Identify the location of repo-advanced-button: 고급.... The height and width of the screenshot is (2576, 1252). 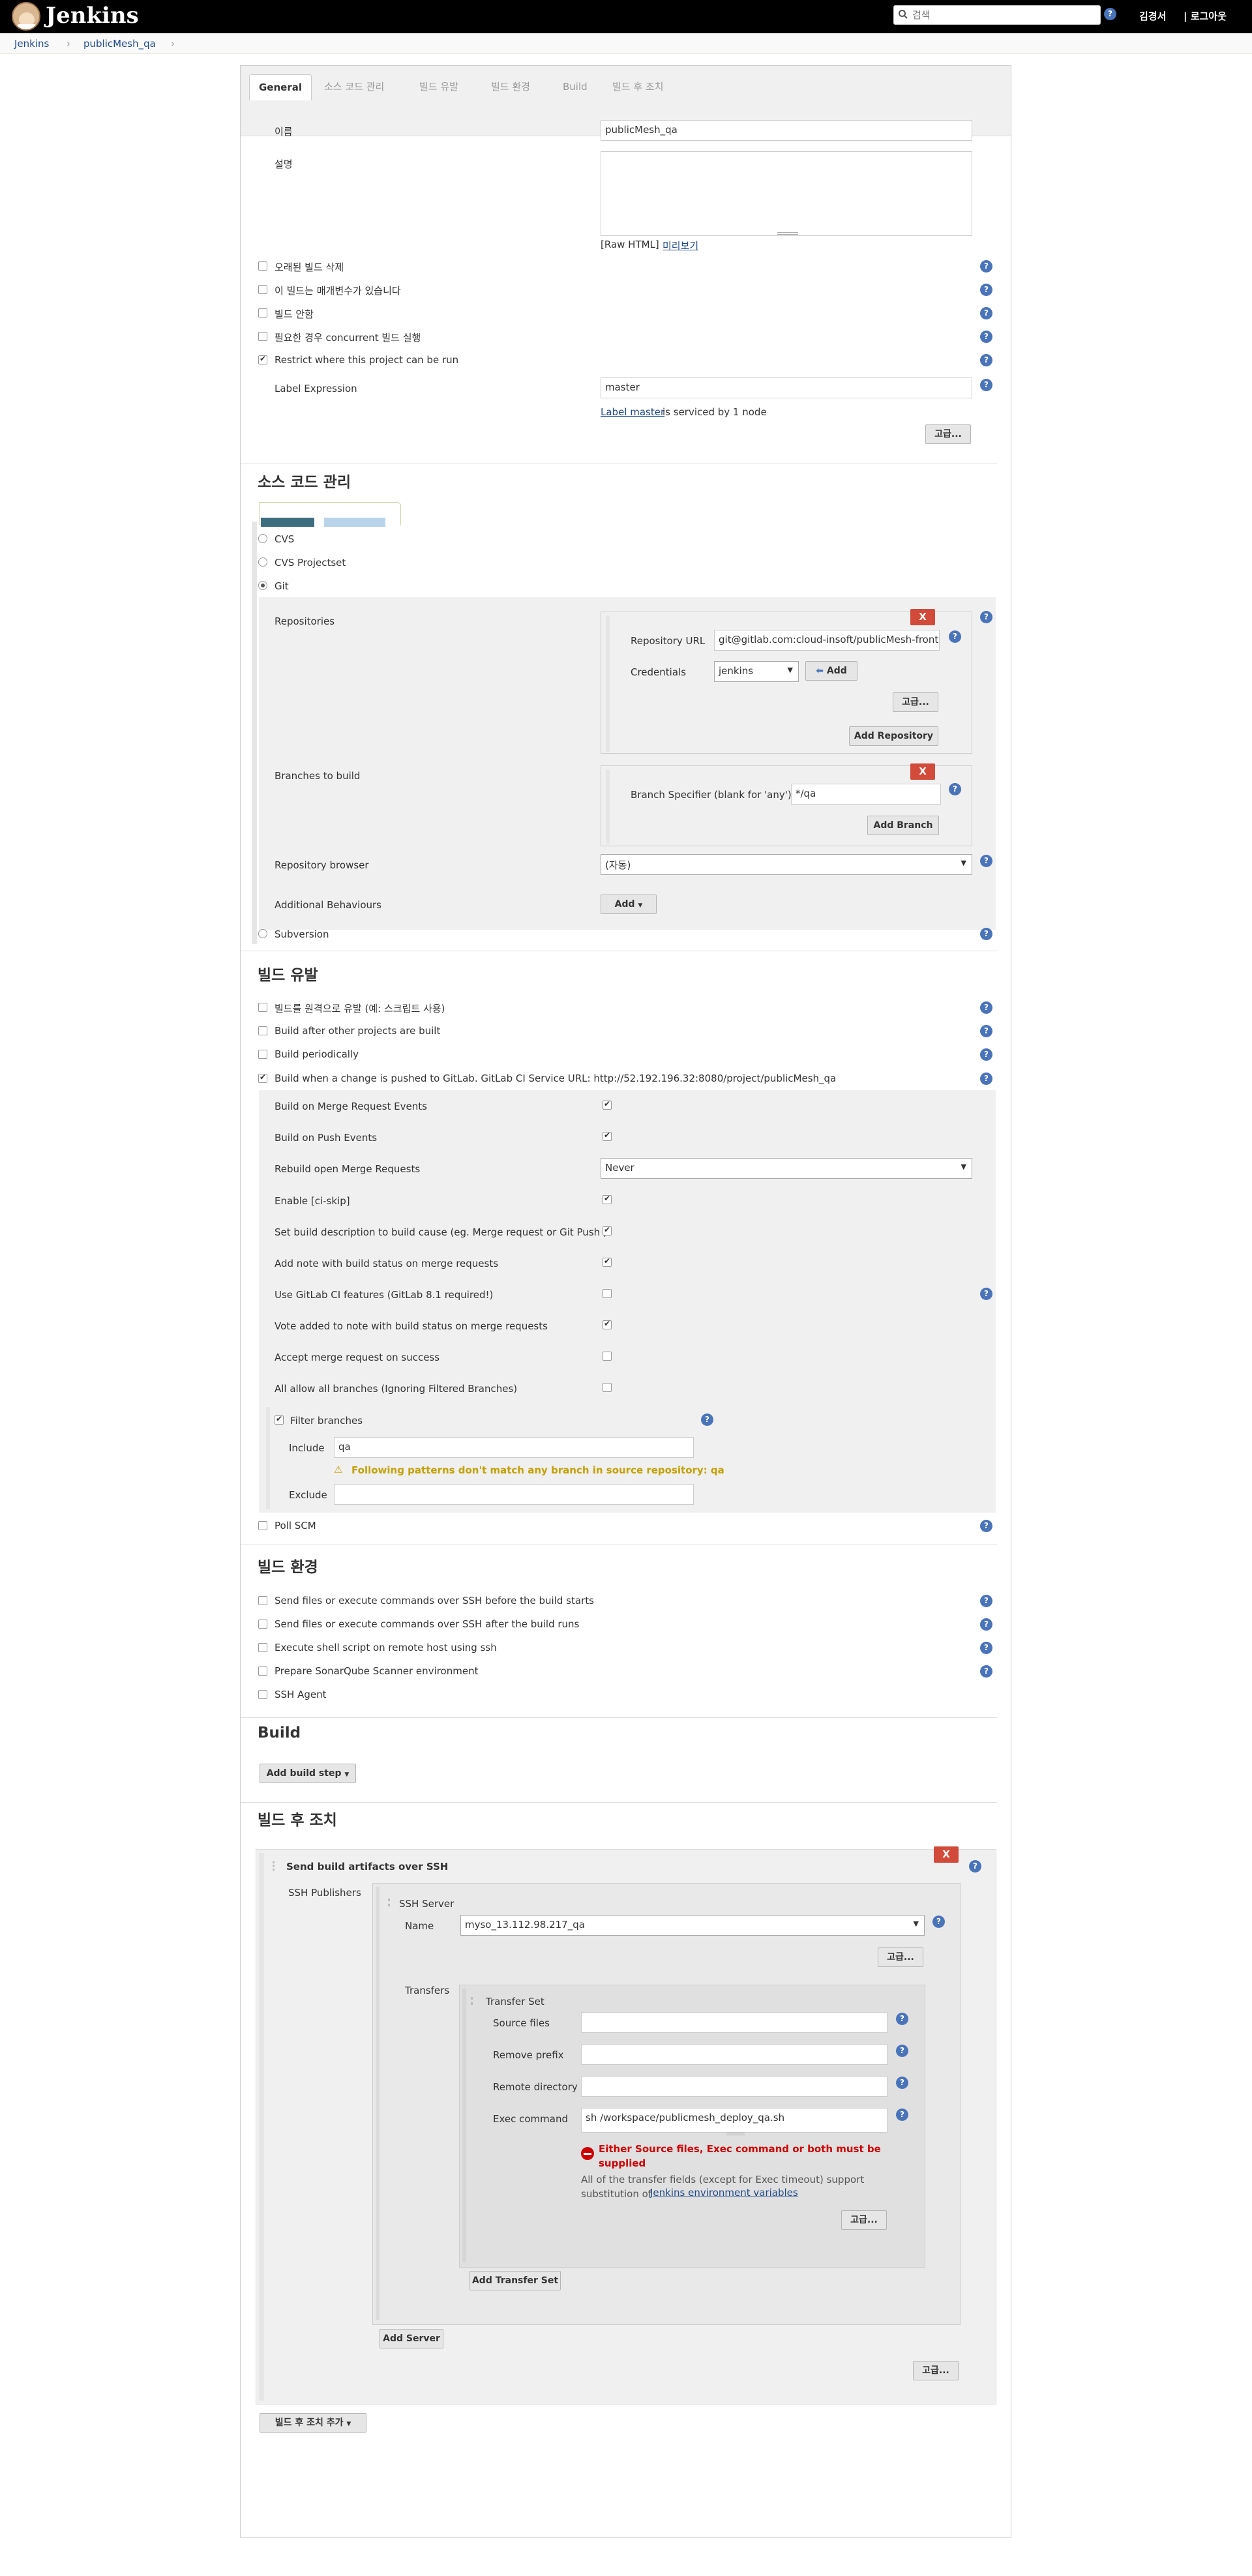
(915, 702).